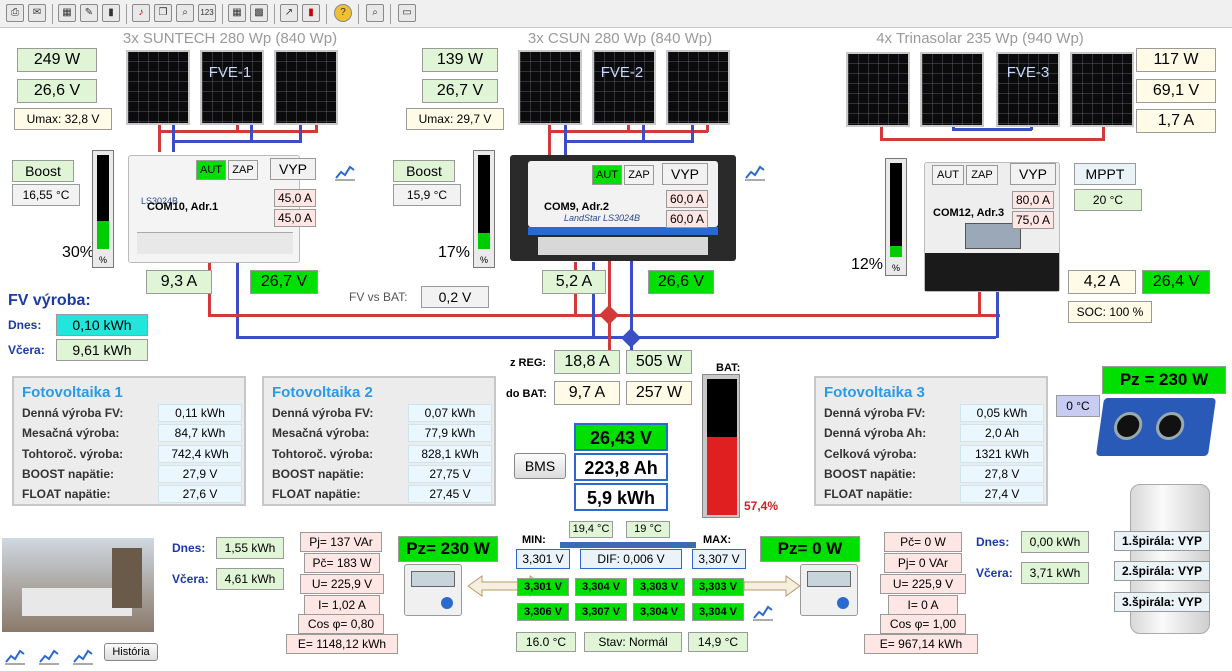 The width and height of the screenshot is (1232, 671). Describe the element at coordinates (1055, 542) in the screenshot. I see `right-dnes-value: 0,00 kWh` at that location.